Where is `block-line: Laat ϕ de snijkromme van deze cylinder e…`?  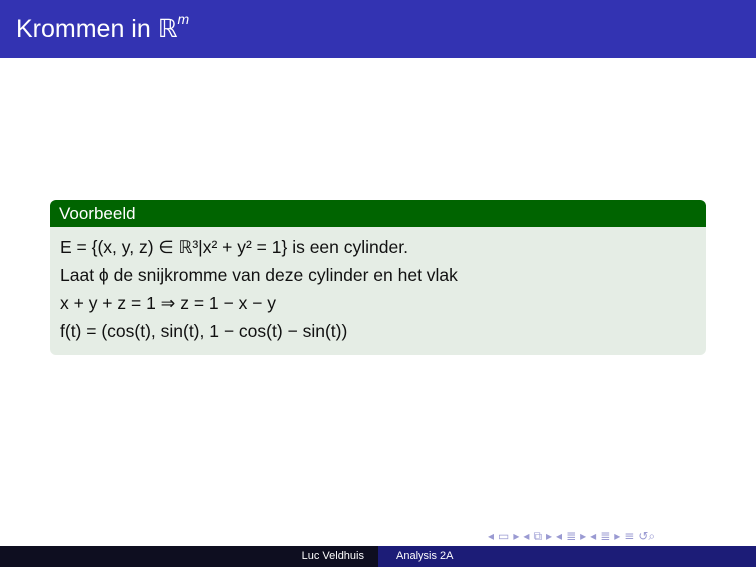 block-line: Laat ϕ de snijkromme van deze cylinder e… is located at coordinates (259, 275).